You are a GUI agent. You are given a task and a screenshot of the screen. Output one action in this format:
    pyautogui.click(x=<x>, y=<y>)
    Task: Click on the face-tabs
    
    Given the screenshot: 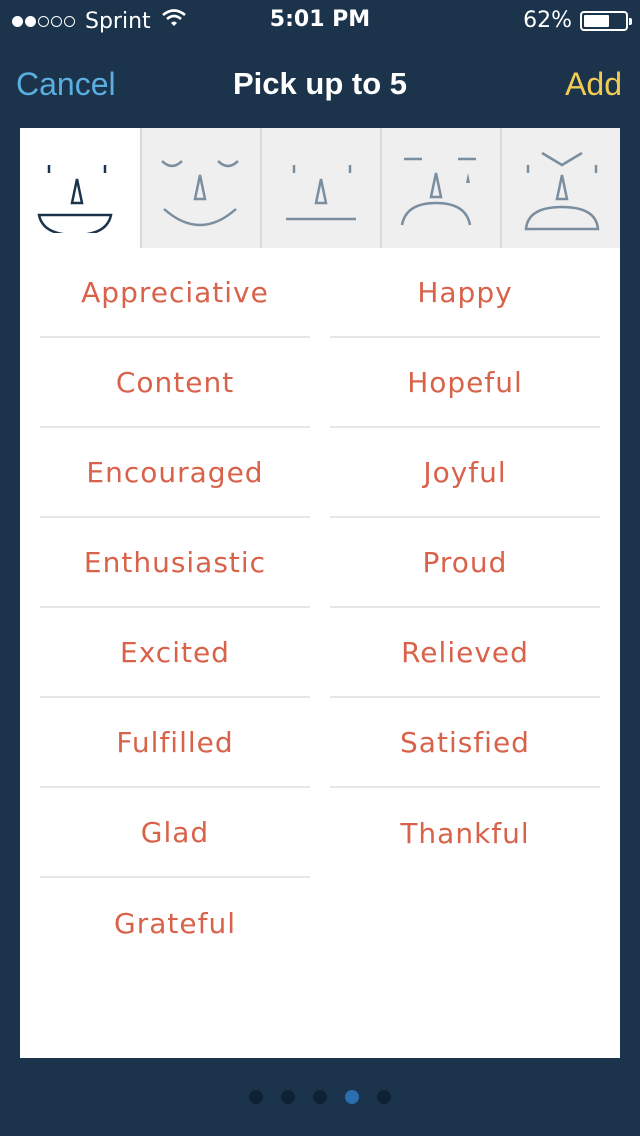 What is the action you would take?
    pyautogui.click(x=320, y=188)
    